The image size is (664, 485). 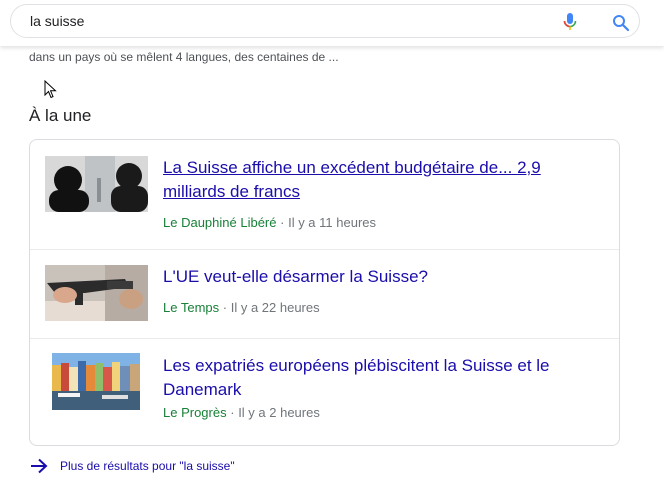 I want to click on story-source: Le Temps, so click(x=191, y=307).